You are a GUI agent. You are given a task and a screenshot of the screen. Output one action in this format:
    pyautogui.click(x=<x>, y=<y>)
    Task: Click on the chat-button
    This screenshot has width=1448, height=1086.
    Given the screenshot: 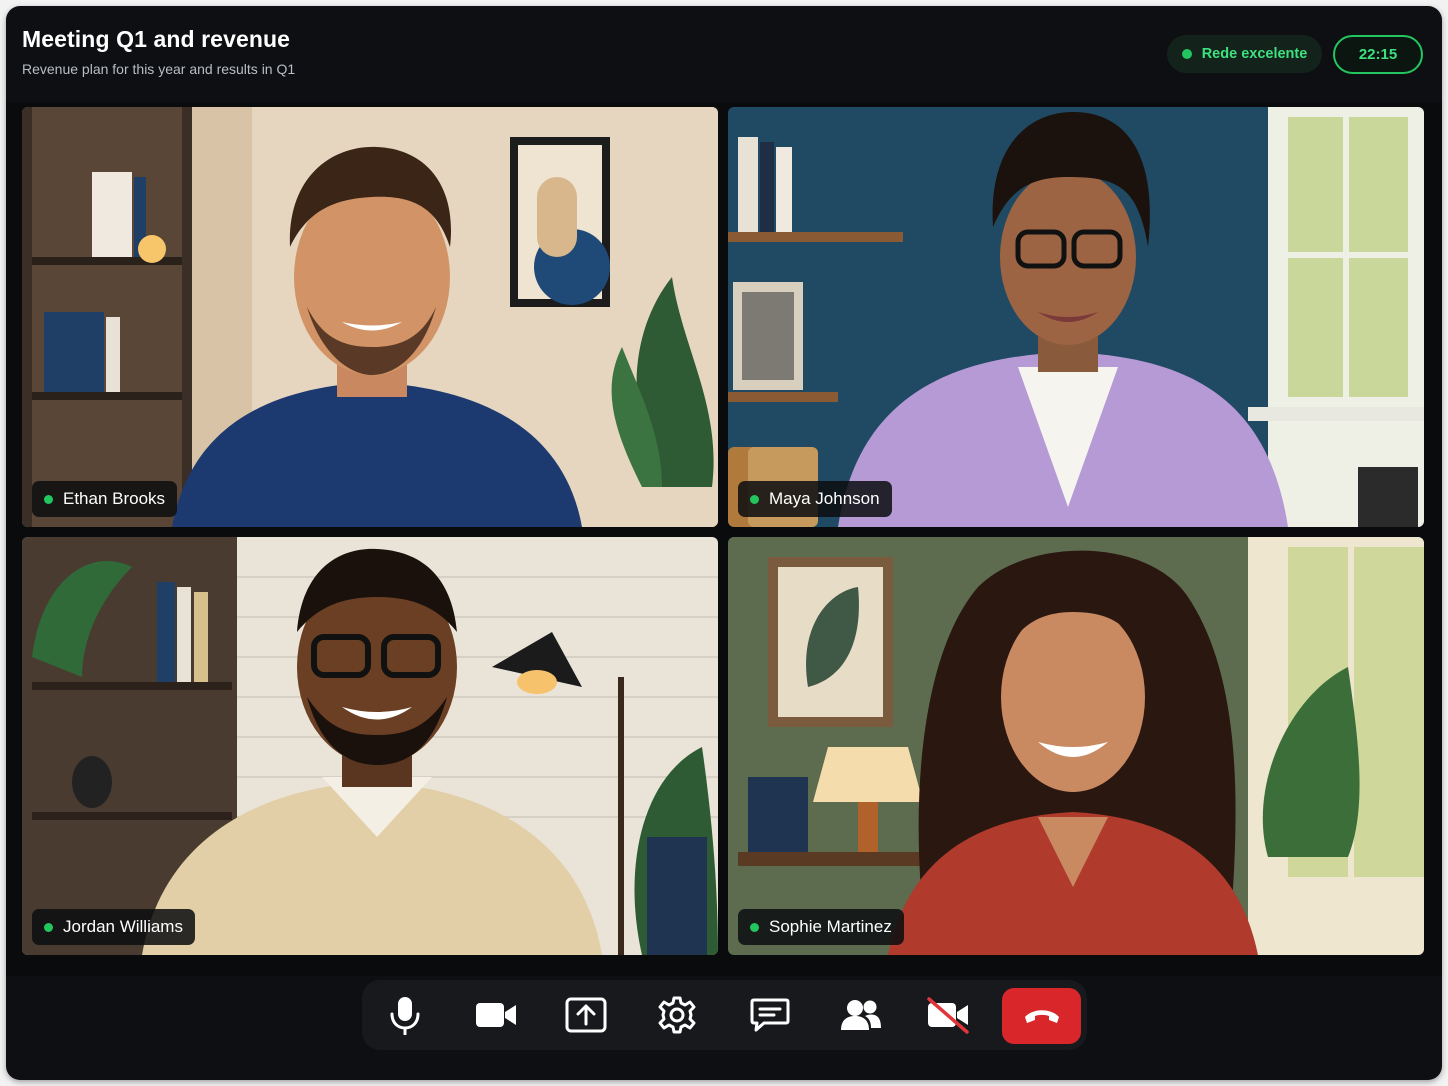 What is the action you would take?
    pyautogui.click(x=770, y=1015)
    